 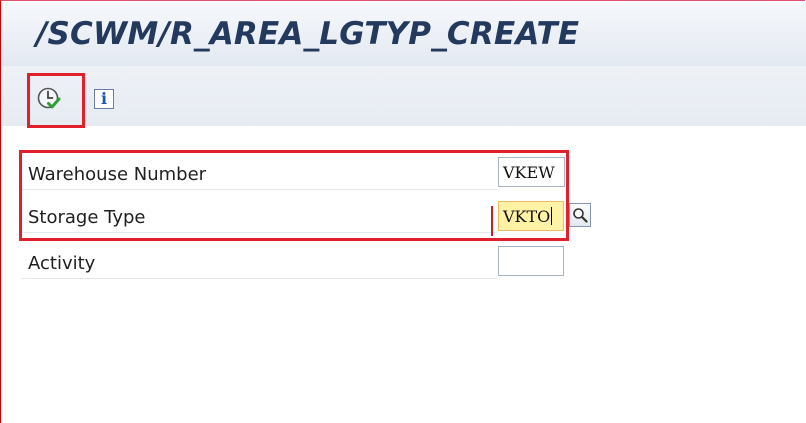 I want to click on storage-type-field: VKTO, so click(x=531, y=216).